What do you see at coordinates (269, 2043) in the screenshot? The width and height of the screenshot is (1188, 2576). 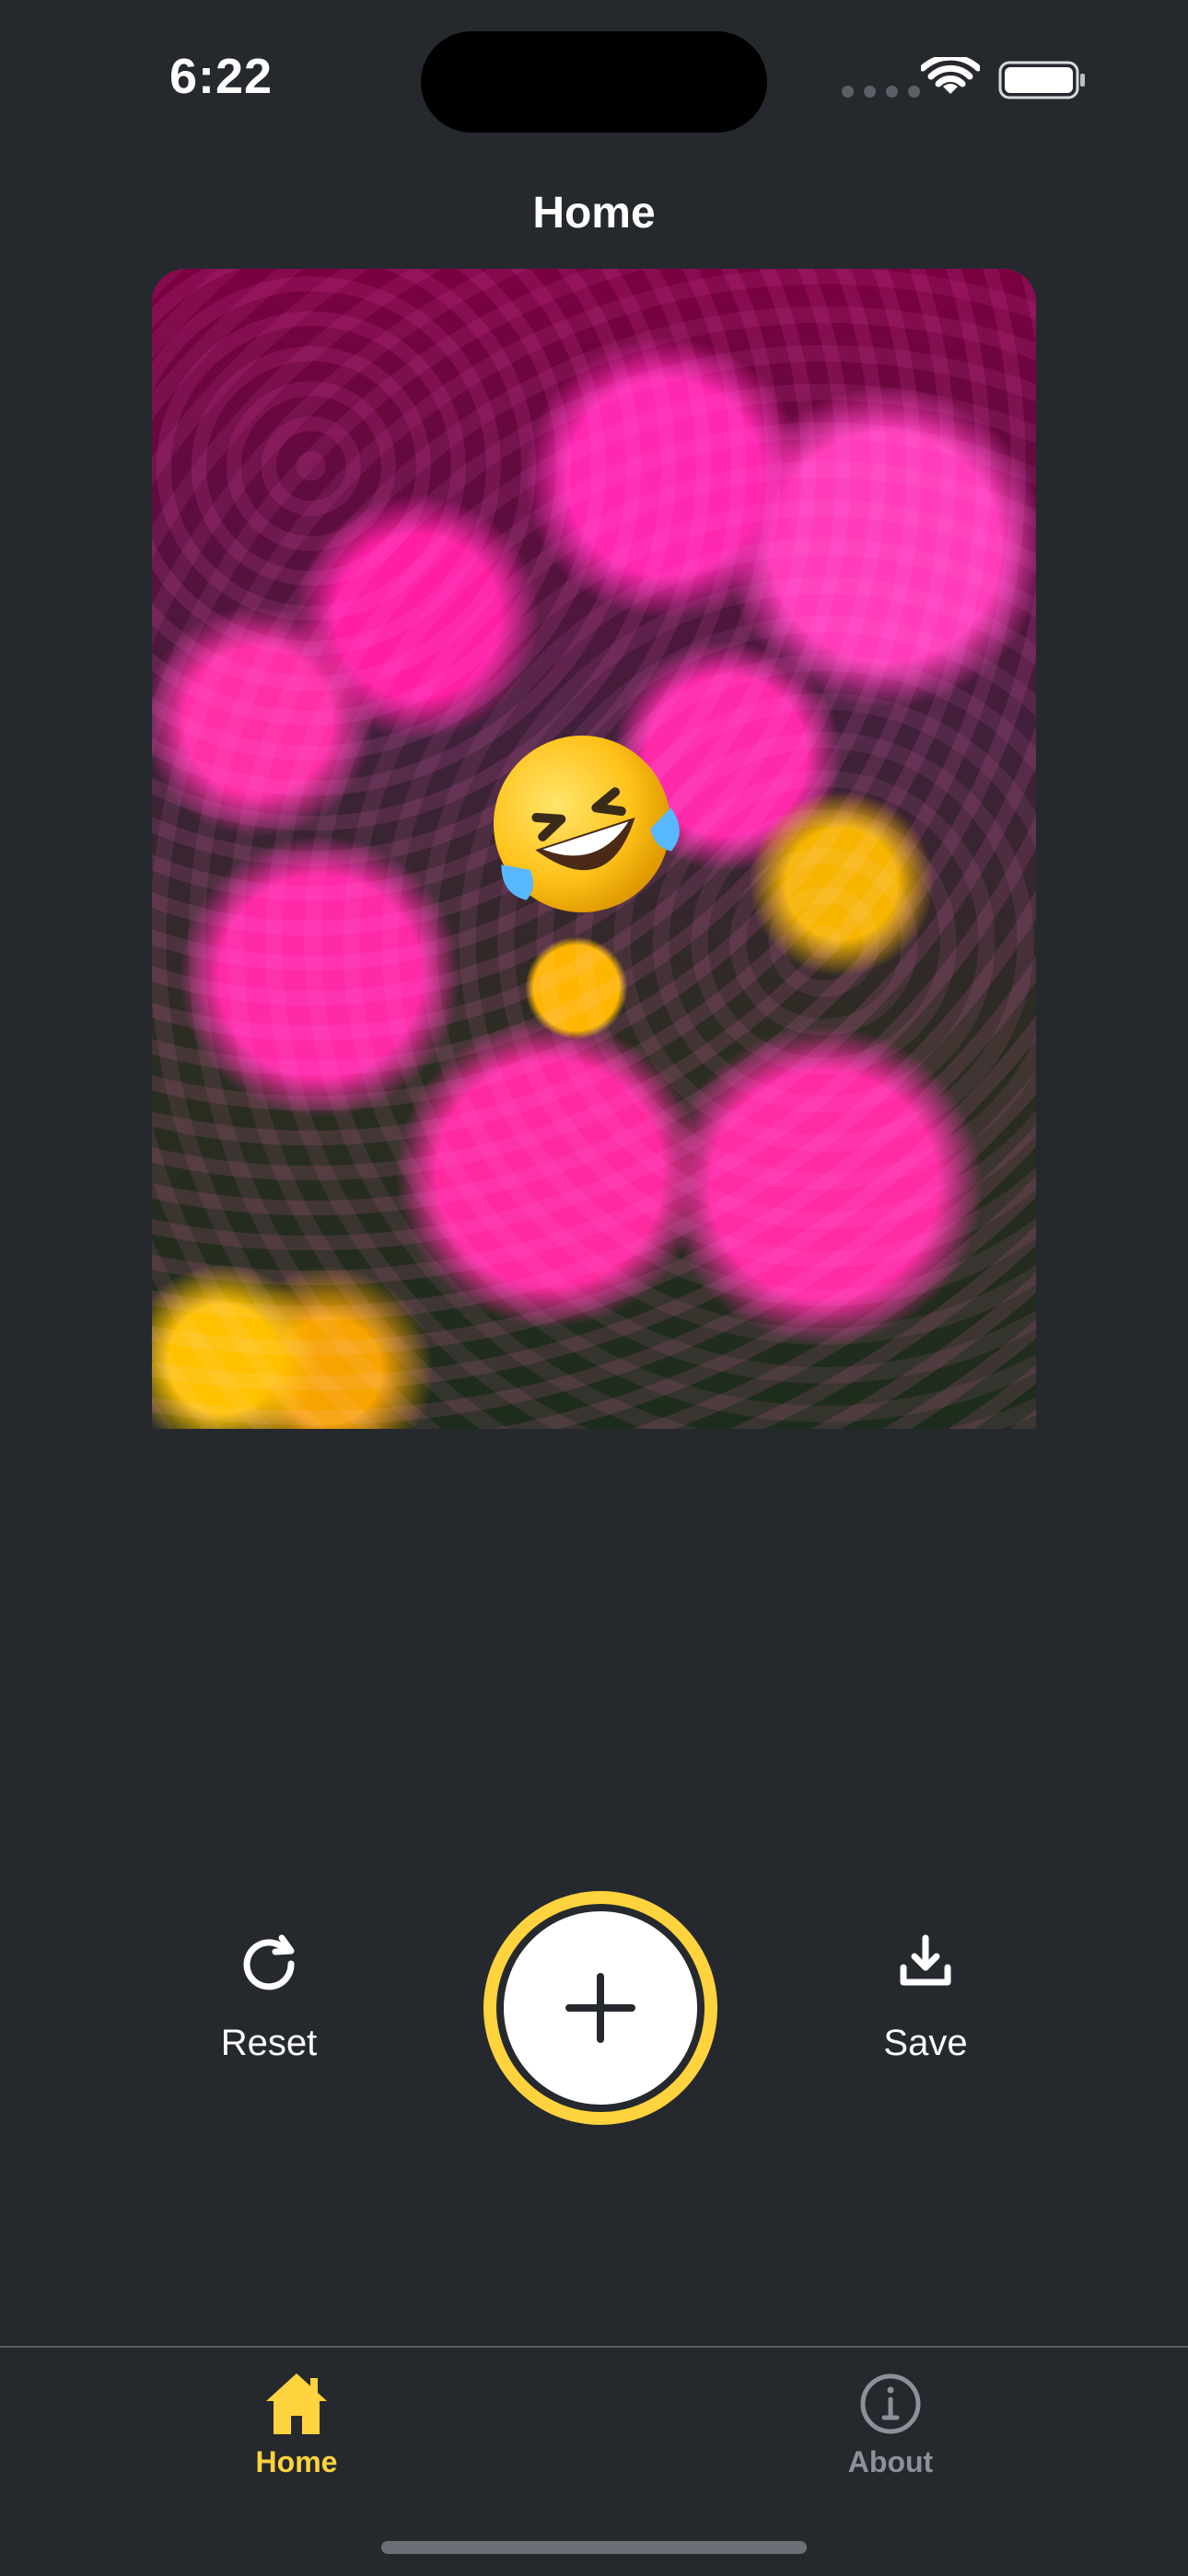 I see `reset-label: Reset` at bounding box center [269, 2043].